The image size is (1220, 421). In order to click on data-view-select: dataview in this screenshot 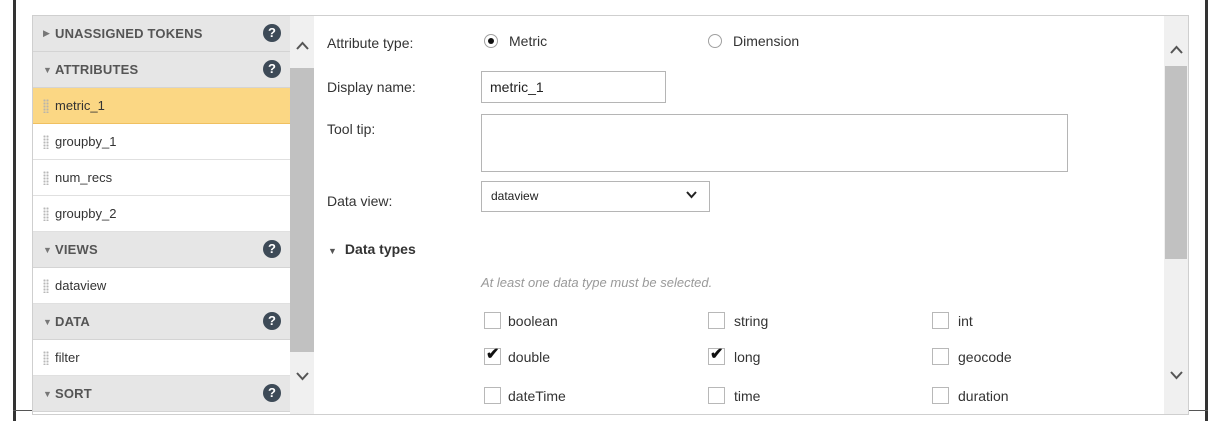, I will do `click(595, 196)`.